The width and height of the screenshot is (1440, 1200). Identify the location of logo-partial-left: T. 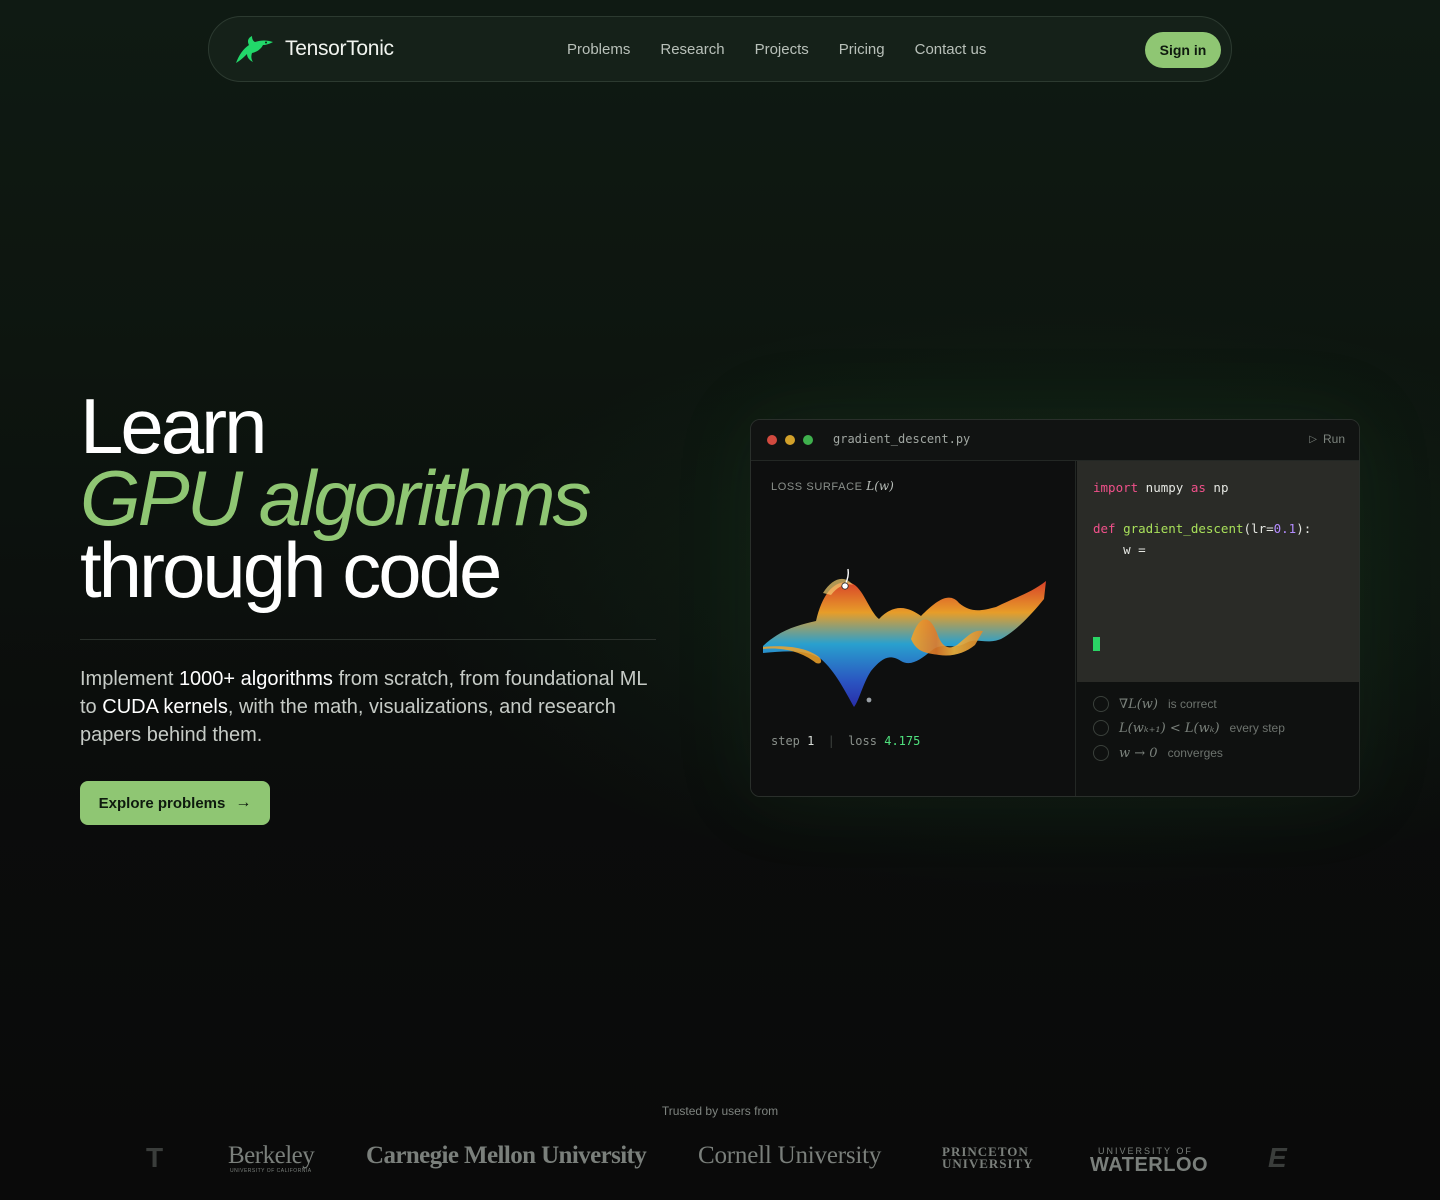
(155, 1157).